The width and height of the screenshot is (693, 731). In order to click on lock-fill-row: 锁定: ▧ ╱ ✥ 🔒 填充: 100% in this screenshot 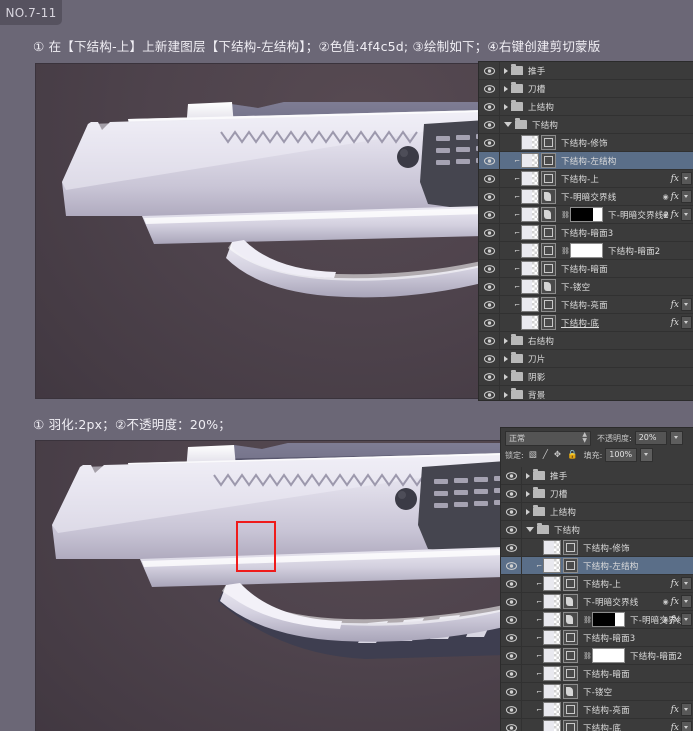, I will do `click(597, 455)`.